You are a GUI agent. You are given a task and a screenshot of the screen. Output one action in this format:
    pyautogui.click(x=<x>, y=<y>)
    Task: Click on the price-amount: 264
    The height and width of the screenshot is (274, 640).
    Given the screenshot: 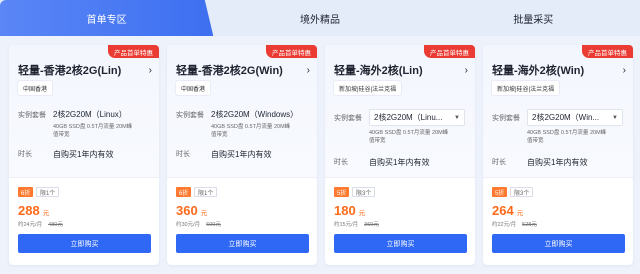 What is the action you would take?
    pyautogui.click(x=503, y=210)
    